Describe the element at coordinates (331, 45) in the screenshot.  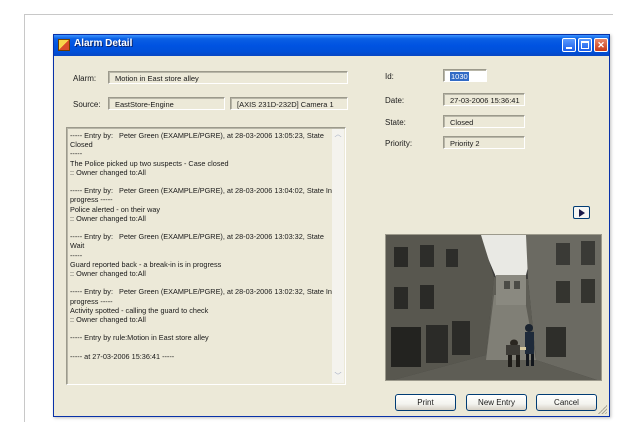
I see `title-bar: Alarm Detail ✕` at that location.